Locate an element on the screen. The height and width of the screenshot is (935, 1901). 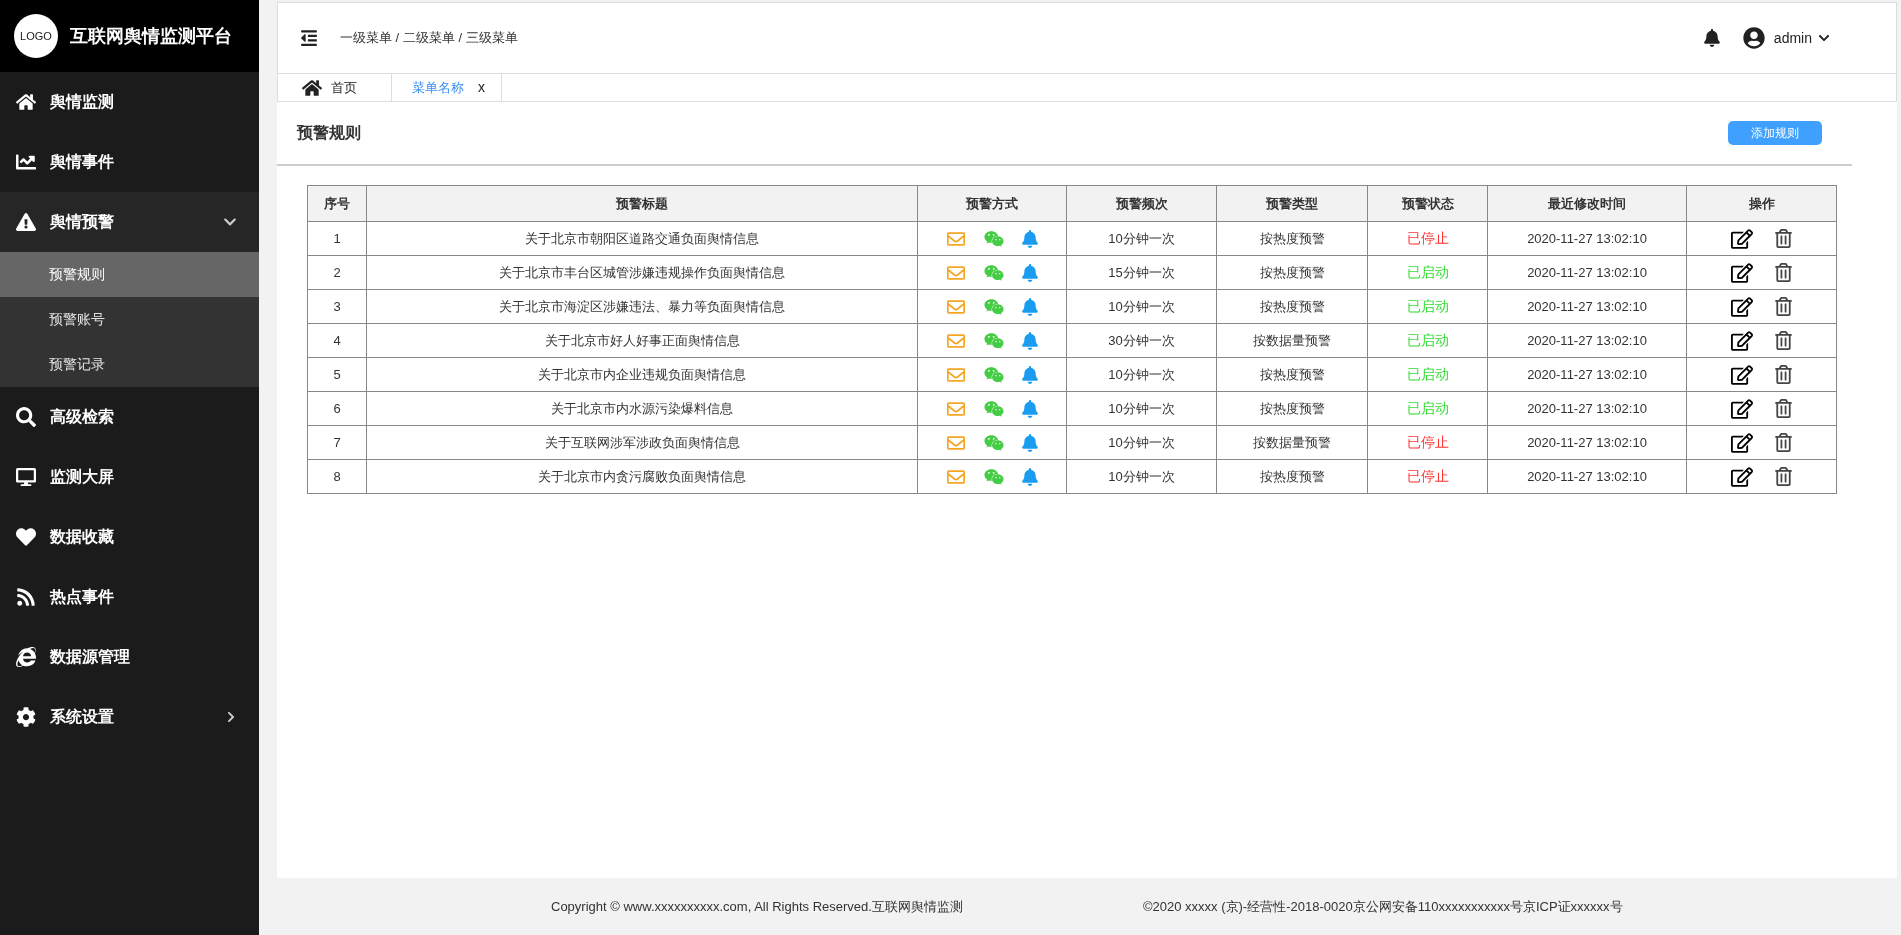
license-text: ©2020 xxxxx (京)-经营性-2018-0020京公网安备110xxxxxxxxxxx号京ICP证xxxxxx号 is located at coordinates (1382, 906).